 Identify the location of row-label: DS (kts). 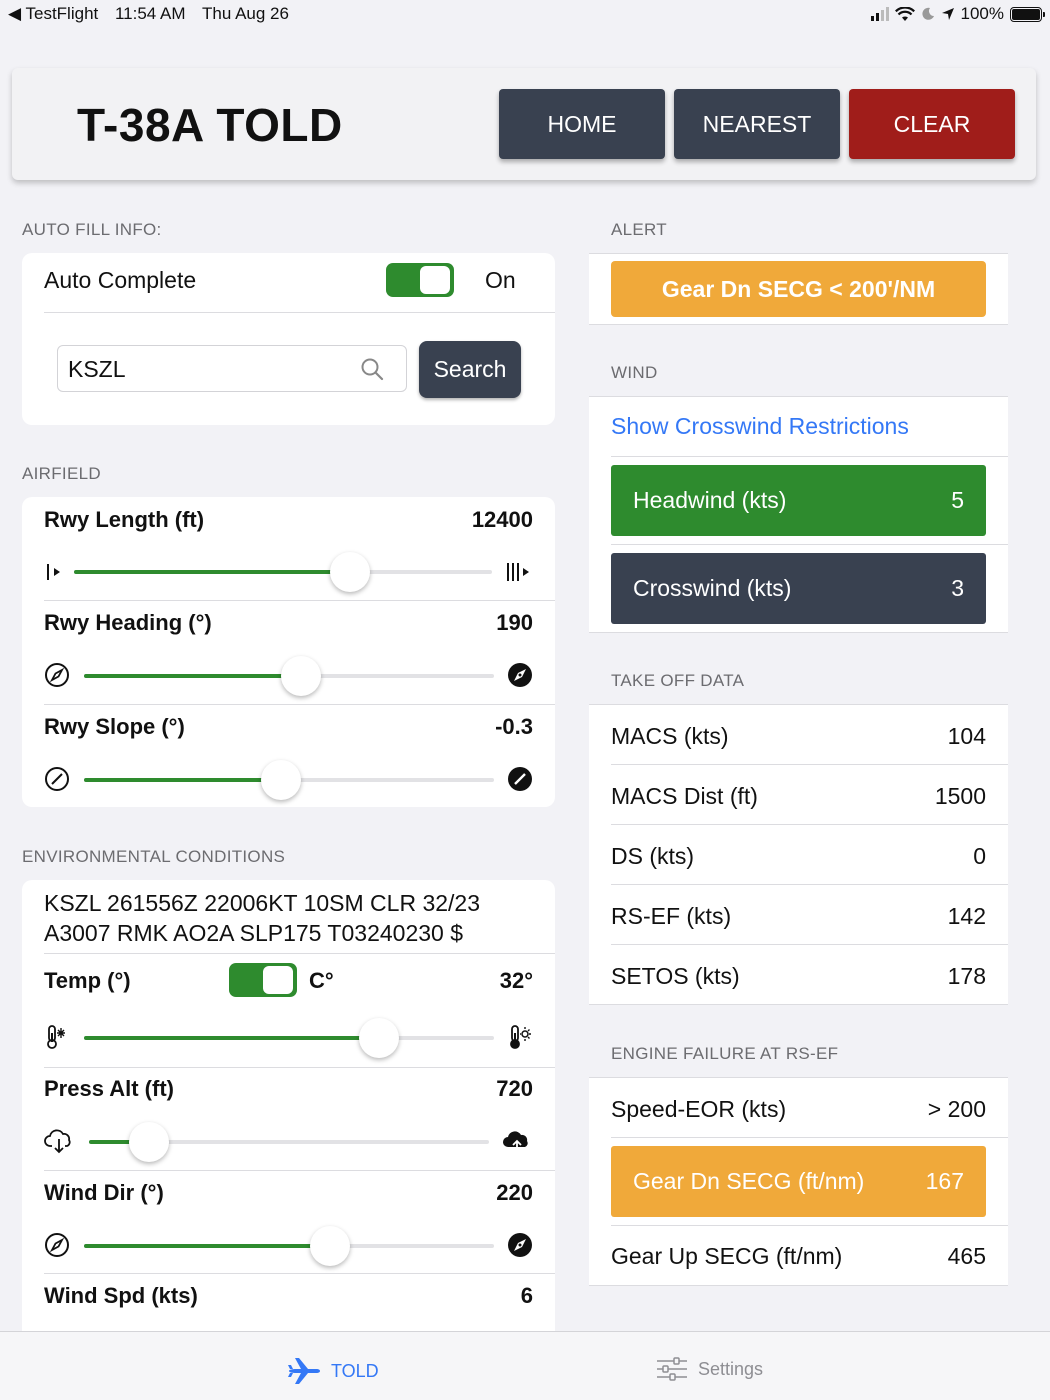
(653, 856).